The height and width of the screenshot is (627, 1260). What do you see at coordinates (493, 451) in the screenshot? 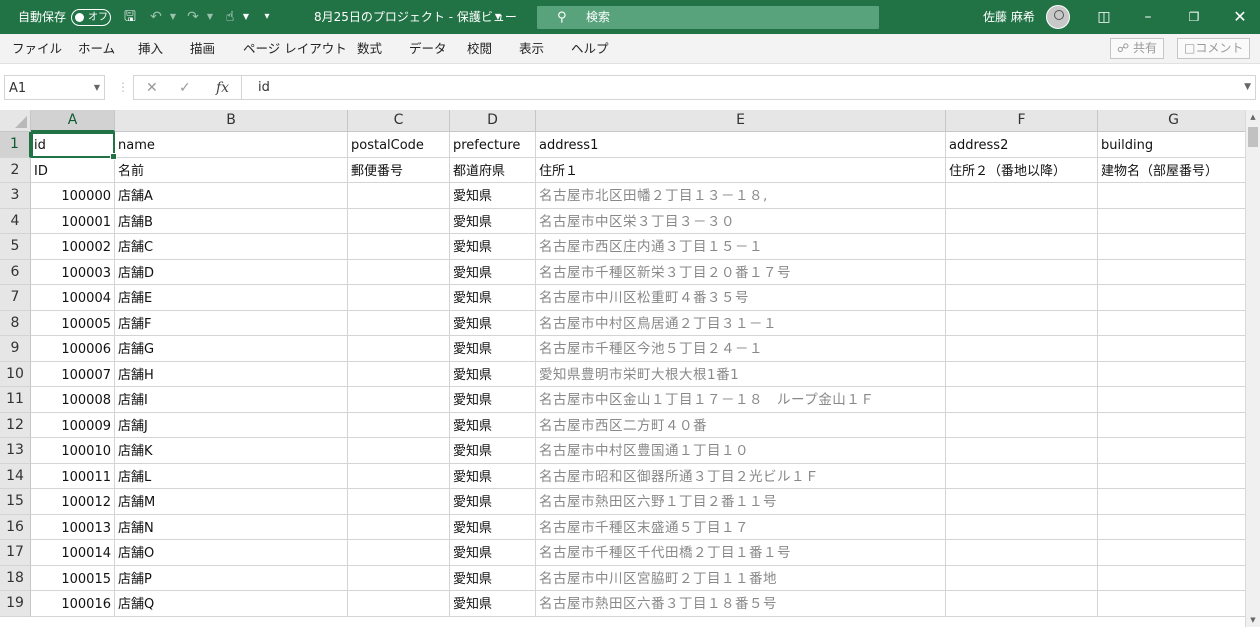
I see `cell-d13: 愛知県` at bounding box center [493, 451].